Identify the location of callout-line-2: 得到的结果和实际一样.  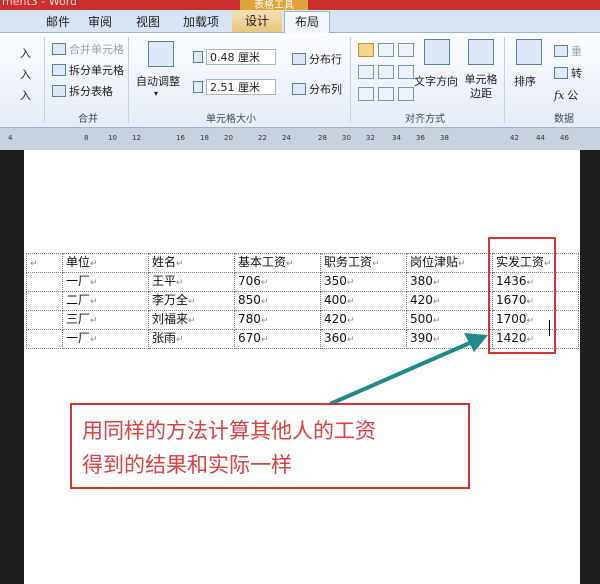
(187, 465).